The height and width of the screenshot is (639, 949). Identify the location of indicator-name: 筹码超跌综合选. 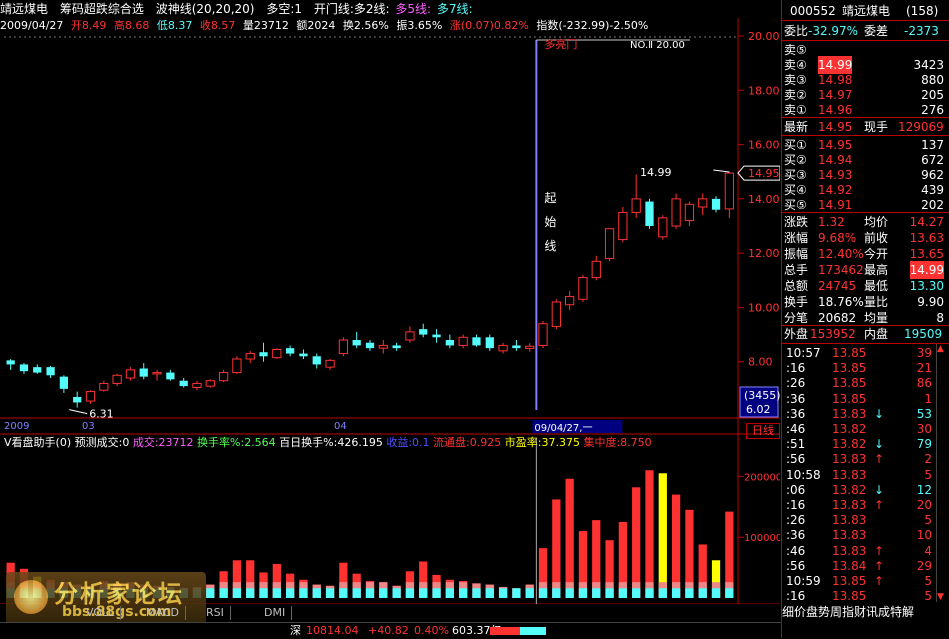
(102, 9).